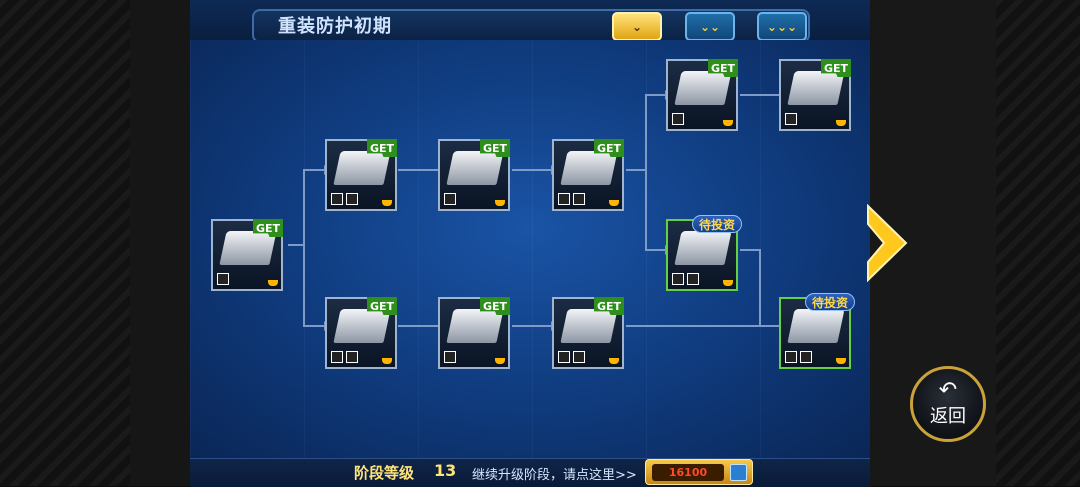 The width and height of the screenshot is (1080, 487). Describe the element at coordinates (888, 243) in the screenshot. I see `next-page-arrow-icon` at that location.